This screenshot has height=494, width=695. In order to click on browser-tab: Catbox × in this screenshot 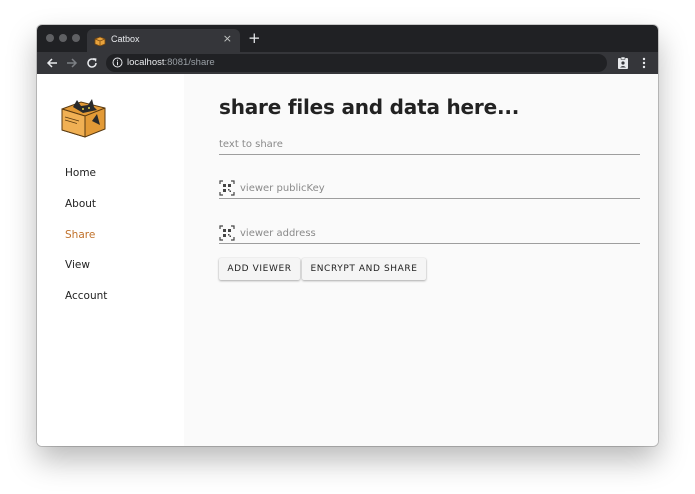, I will do `click(163, 40)`.